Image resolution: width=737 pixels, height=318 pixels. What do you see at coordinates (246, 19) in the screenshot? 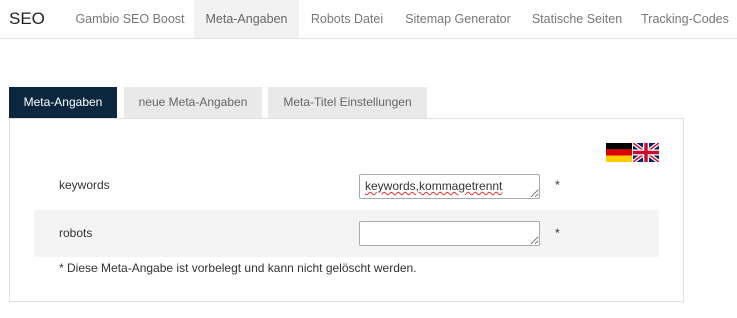
I see `nav-meta-angaben: Meta-Angaben` at bounding box center [246, 19].